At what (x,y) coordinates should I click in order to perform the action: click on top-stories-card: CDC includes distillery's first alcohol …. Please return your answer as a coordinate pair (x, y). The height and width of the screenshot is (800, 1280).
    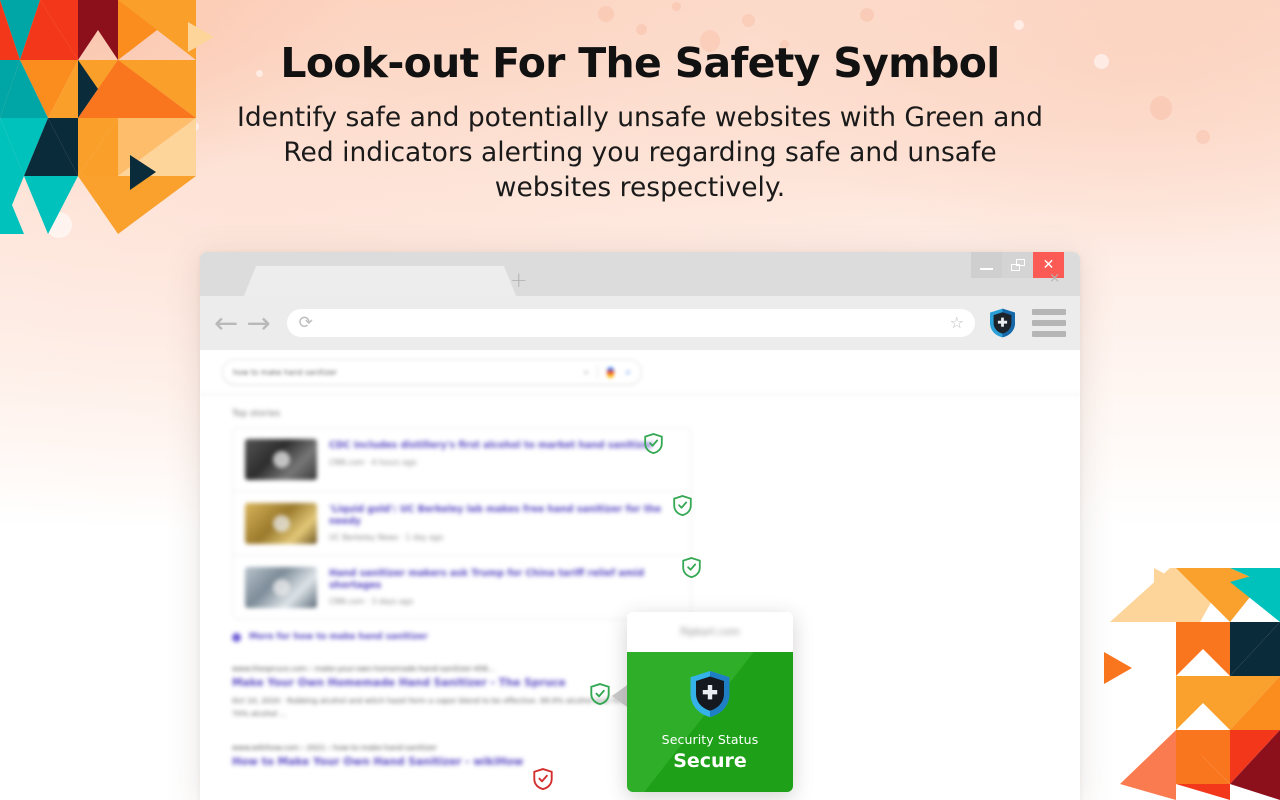
    Looking at the image, I should click on (462, 523).